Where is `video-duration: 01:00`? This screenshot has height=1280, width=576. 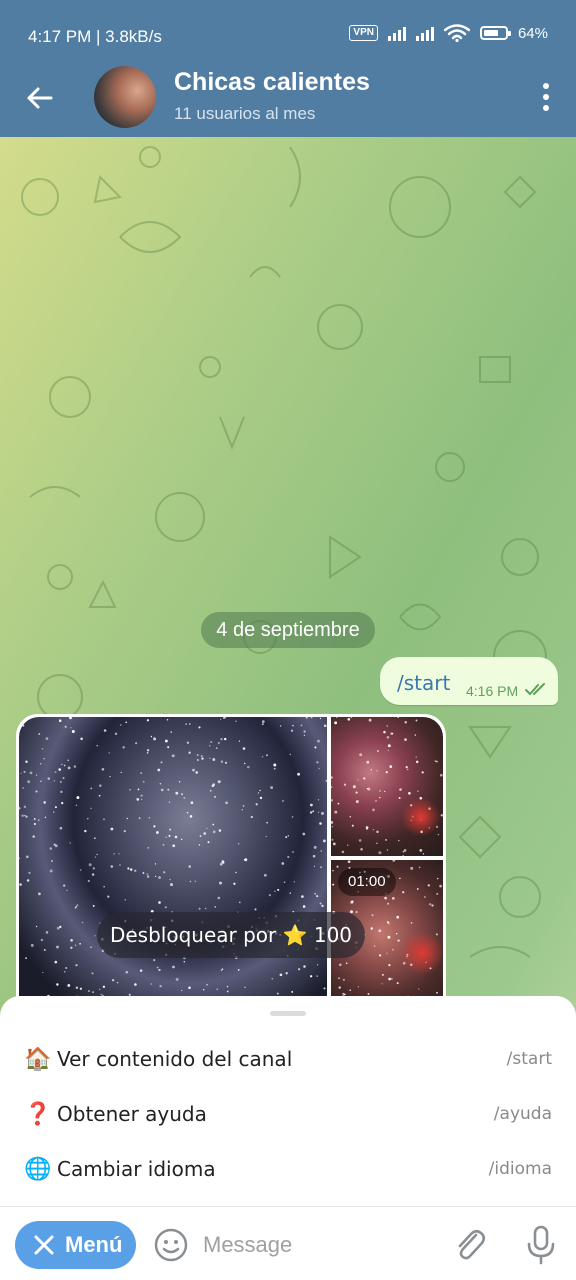 video-duration: 01:00 is located at coordinates (367, 882).